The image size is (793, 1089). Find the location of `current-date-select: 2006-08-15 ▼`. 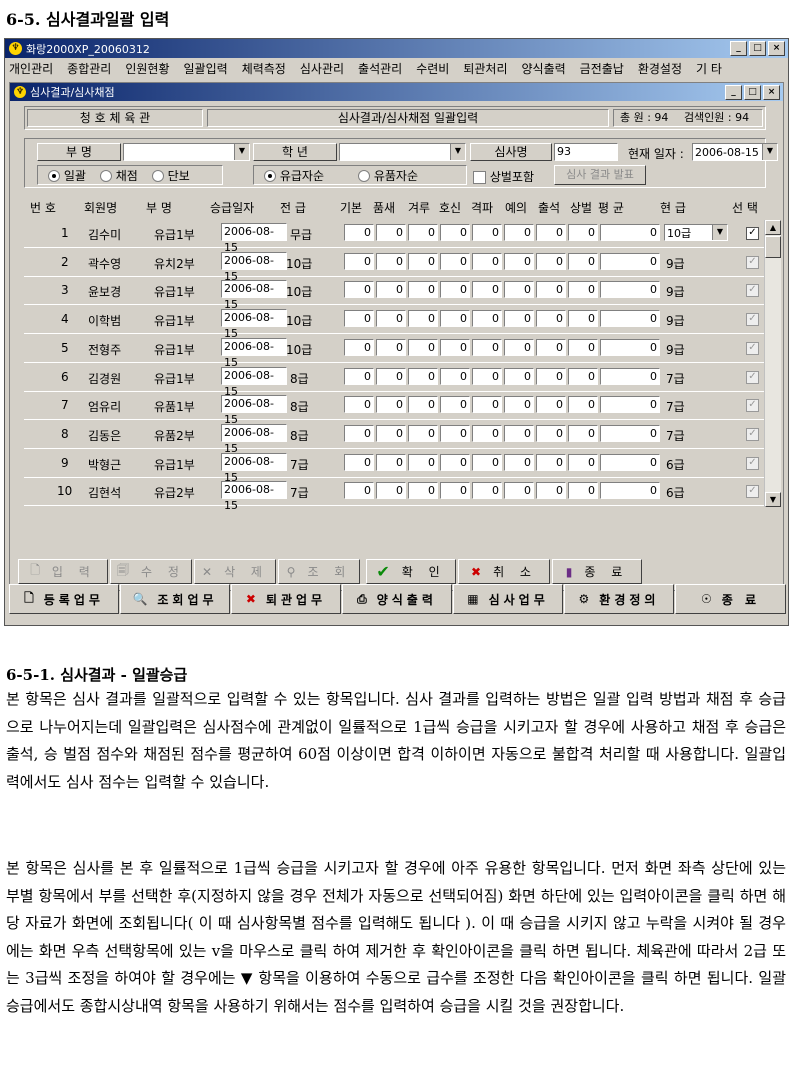

current-date-select: 2006-08-15 ▼ is located at coordinates (735, 152).